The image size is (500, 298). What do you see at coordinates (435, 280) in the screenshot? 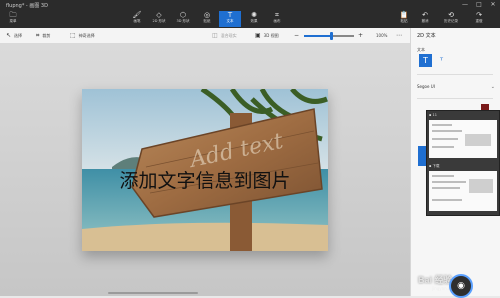
I see `watermark: Bai 经验` at bounding box center [435, 280].